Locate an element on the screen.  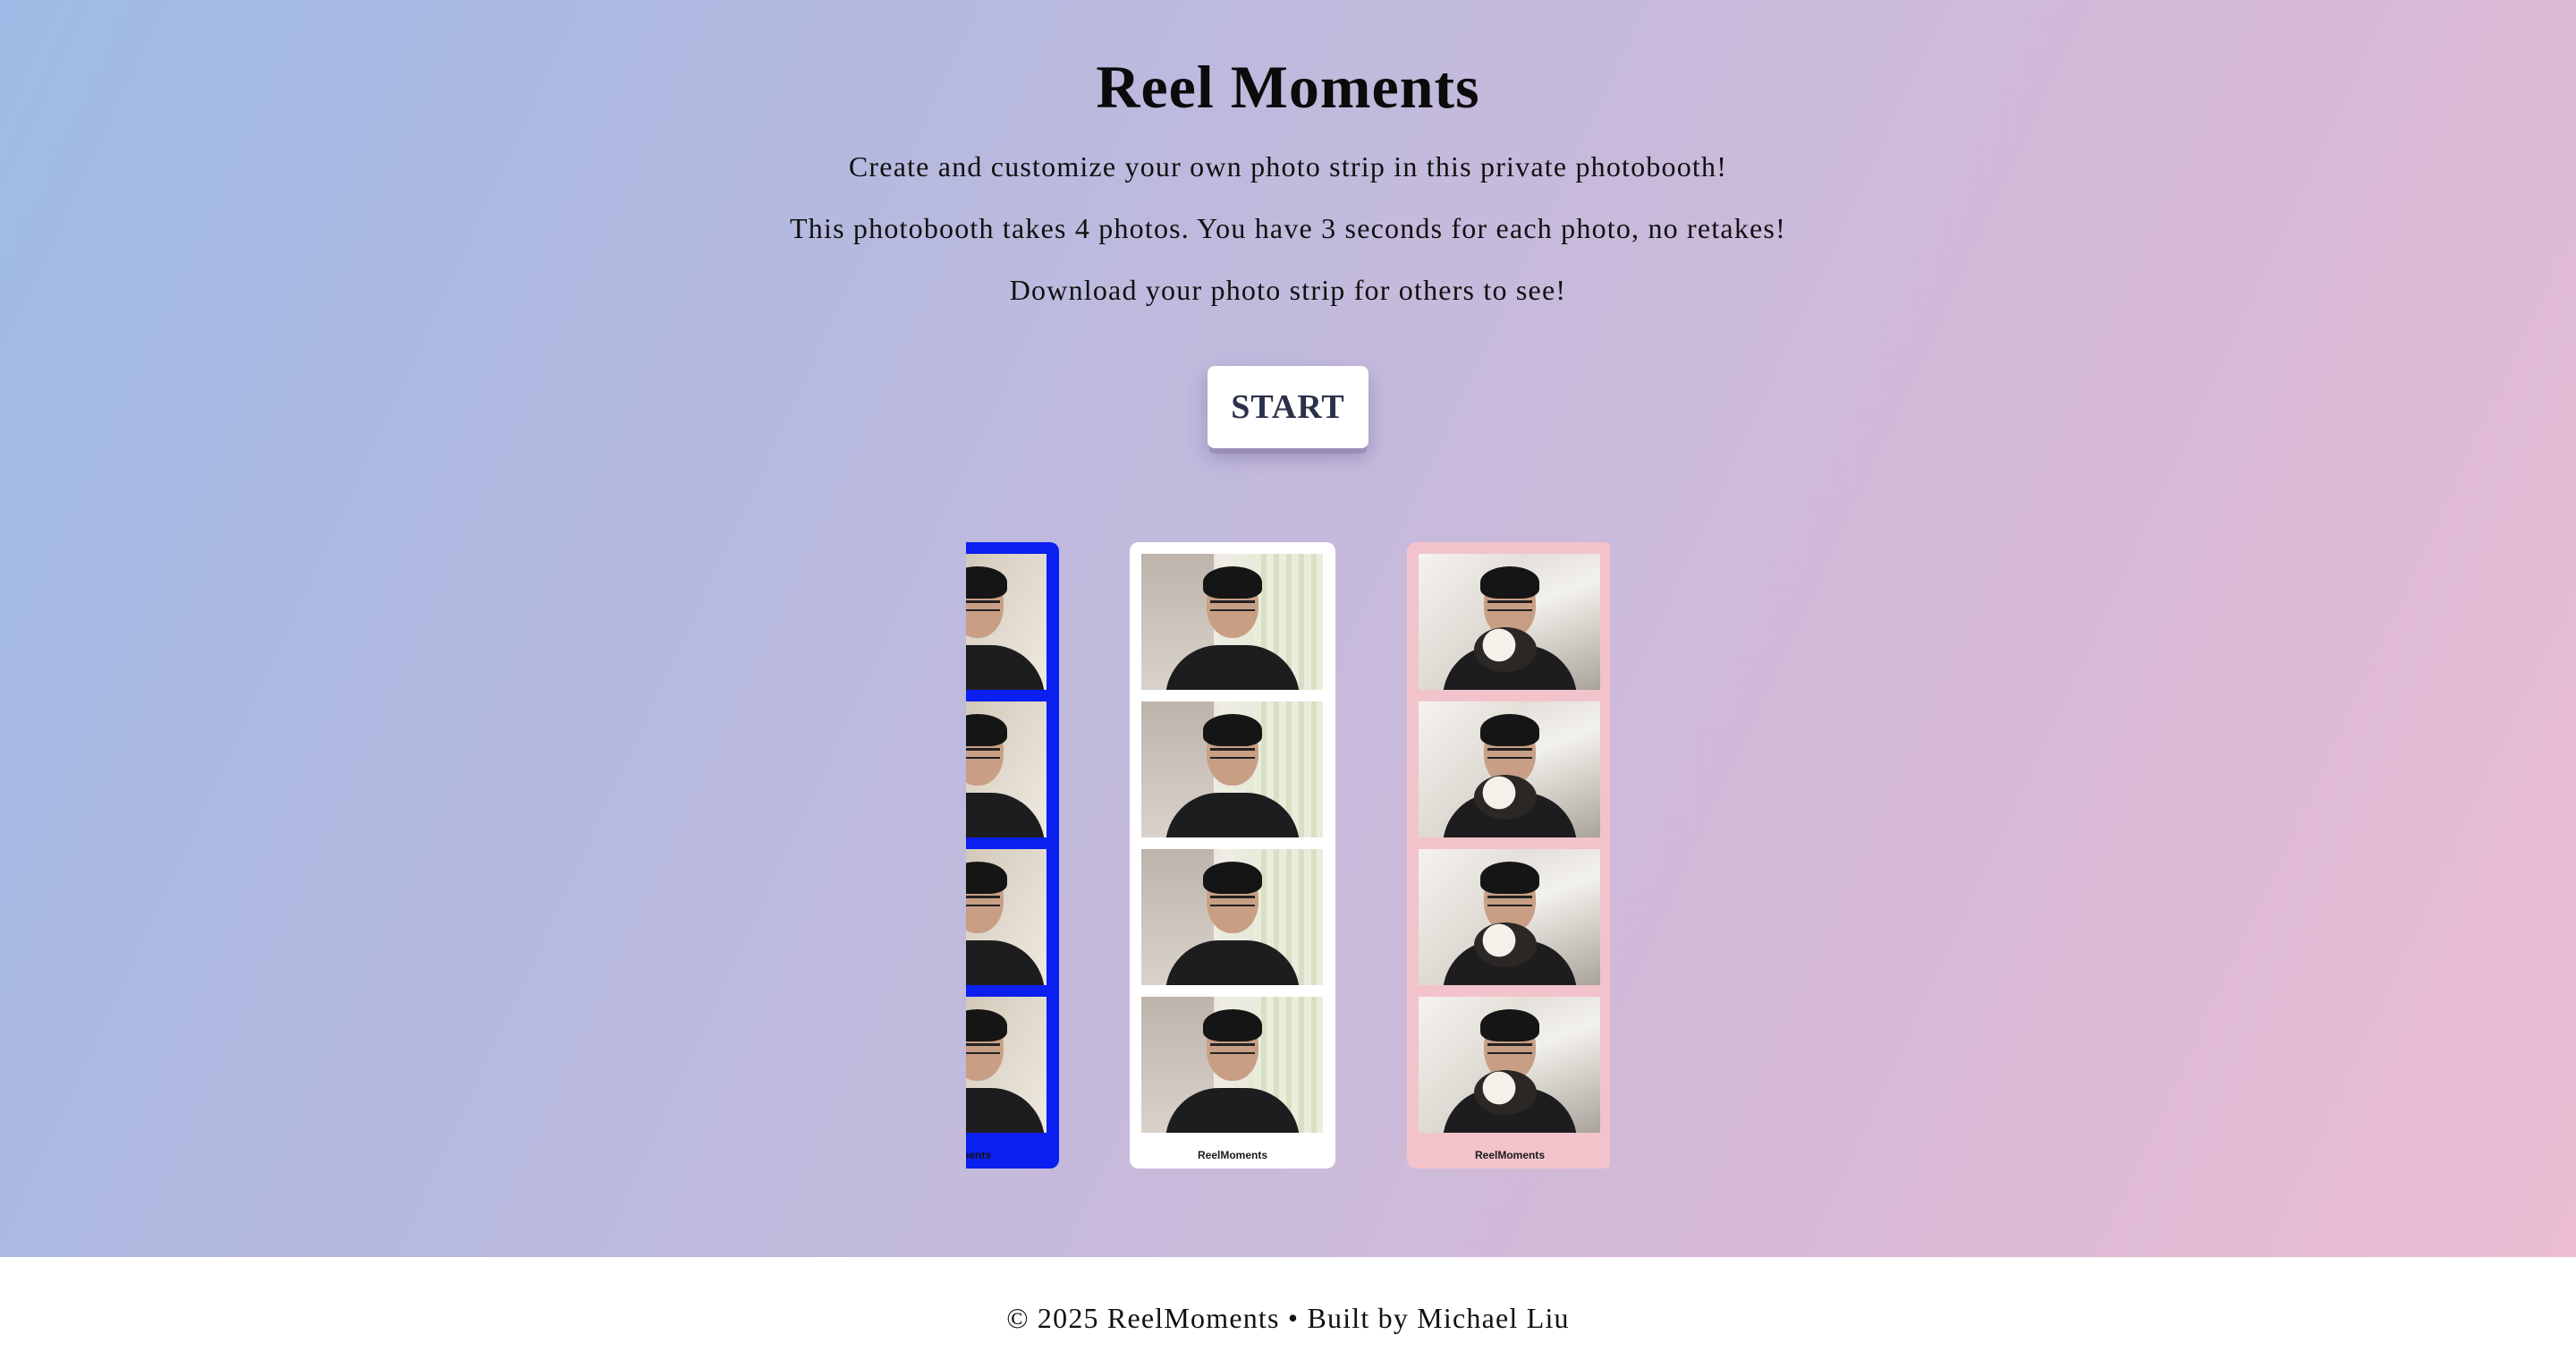
photo-strip-blue: ReelMoments is located at coordinates (1012, 855).